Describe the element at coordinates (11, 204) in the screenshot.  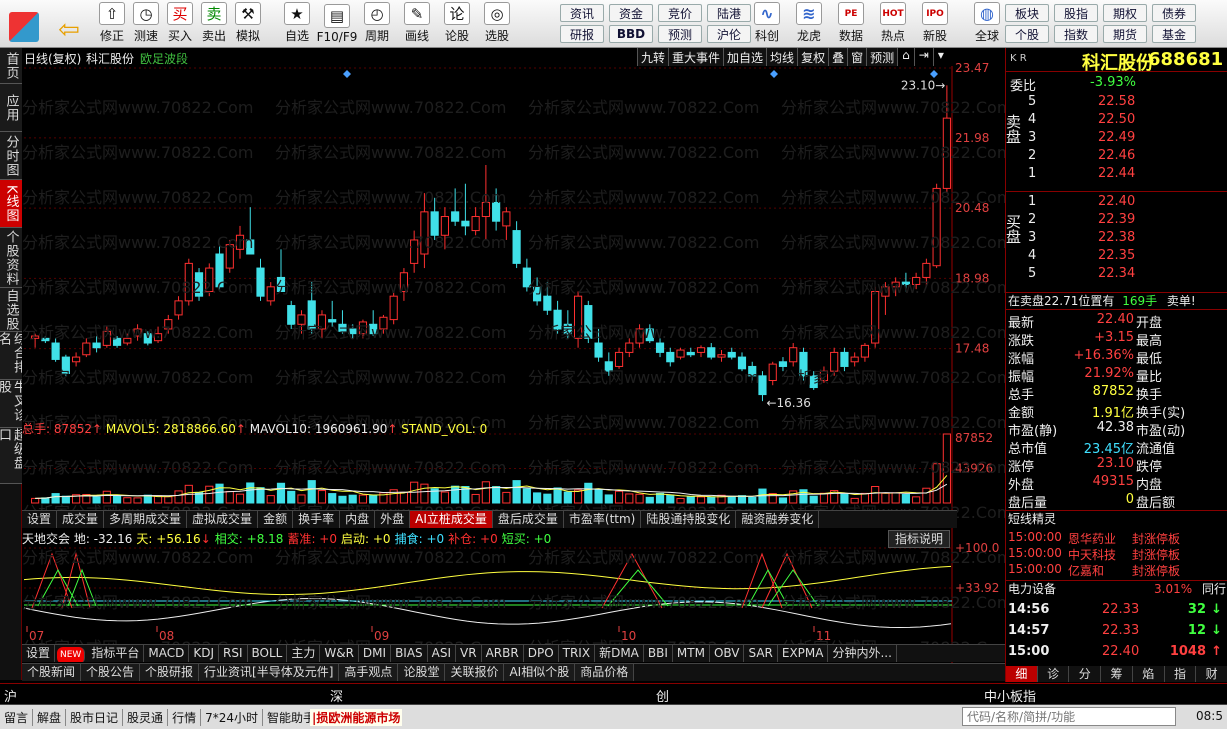
I see `left-nav-item: K线图` at that location.